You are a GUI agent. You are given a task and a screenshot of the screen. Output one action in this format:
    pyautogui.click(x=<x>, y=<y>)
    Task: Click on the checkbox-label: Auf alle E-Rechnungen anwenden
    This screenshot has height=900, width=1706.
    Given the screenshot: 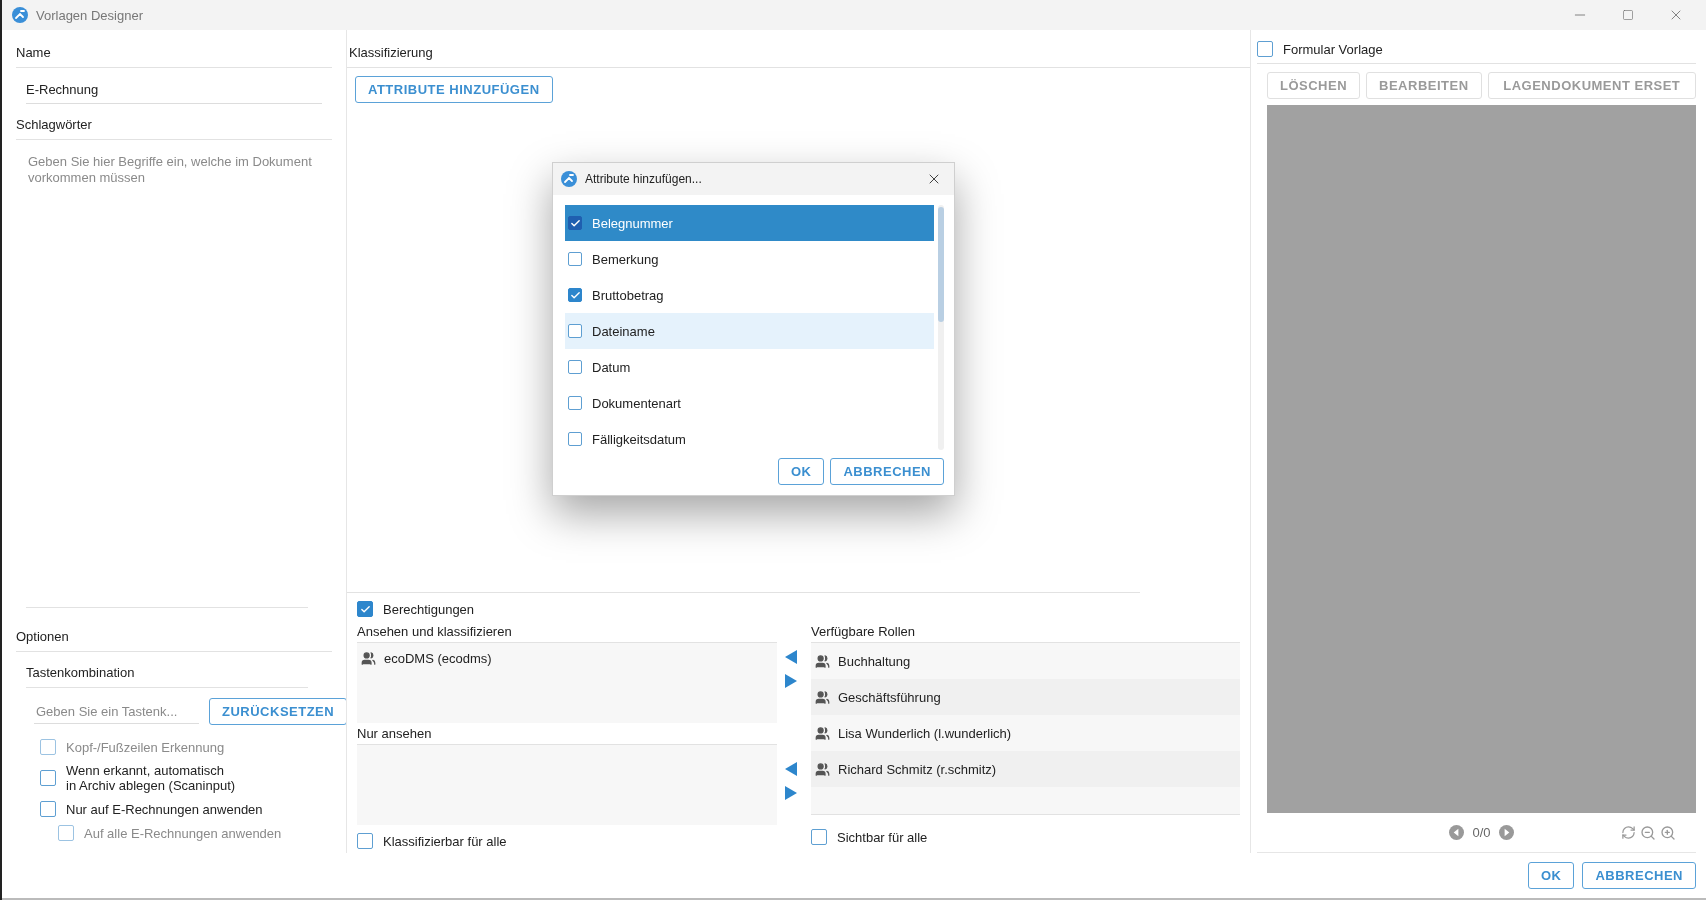 What is the action you would take?
    pyautogui.click(x=183, y=833)
    